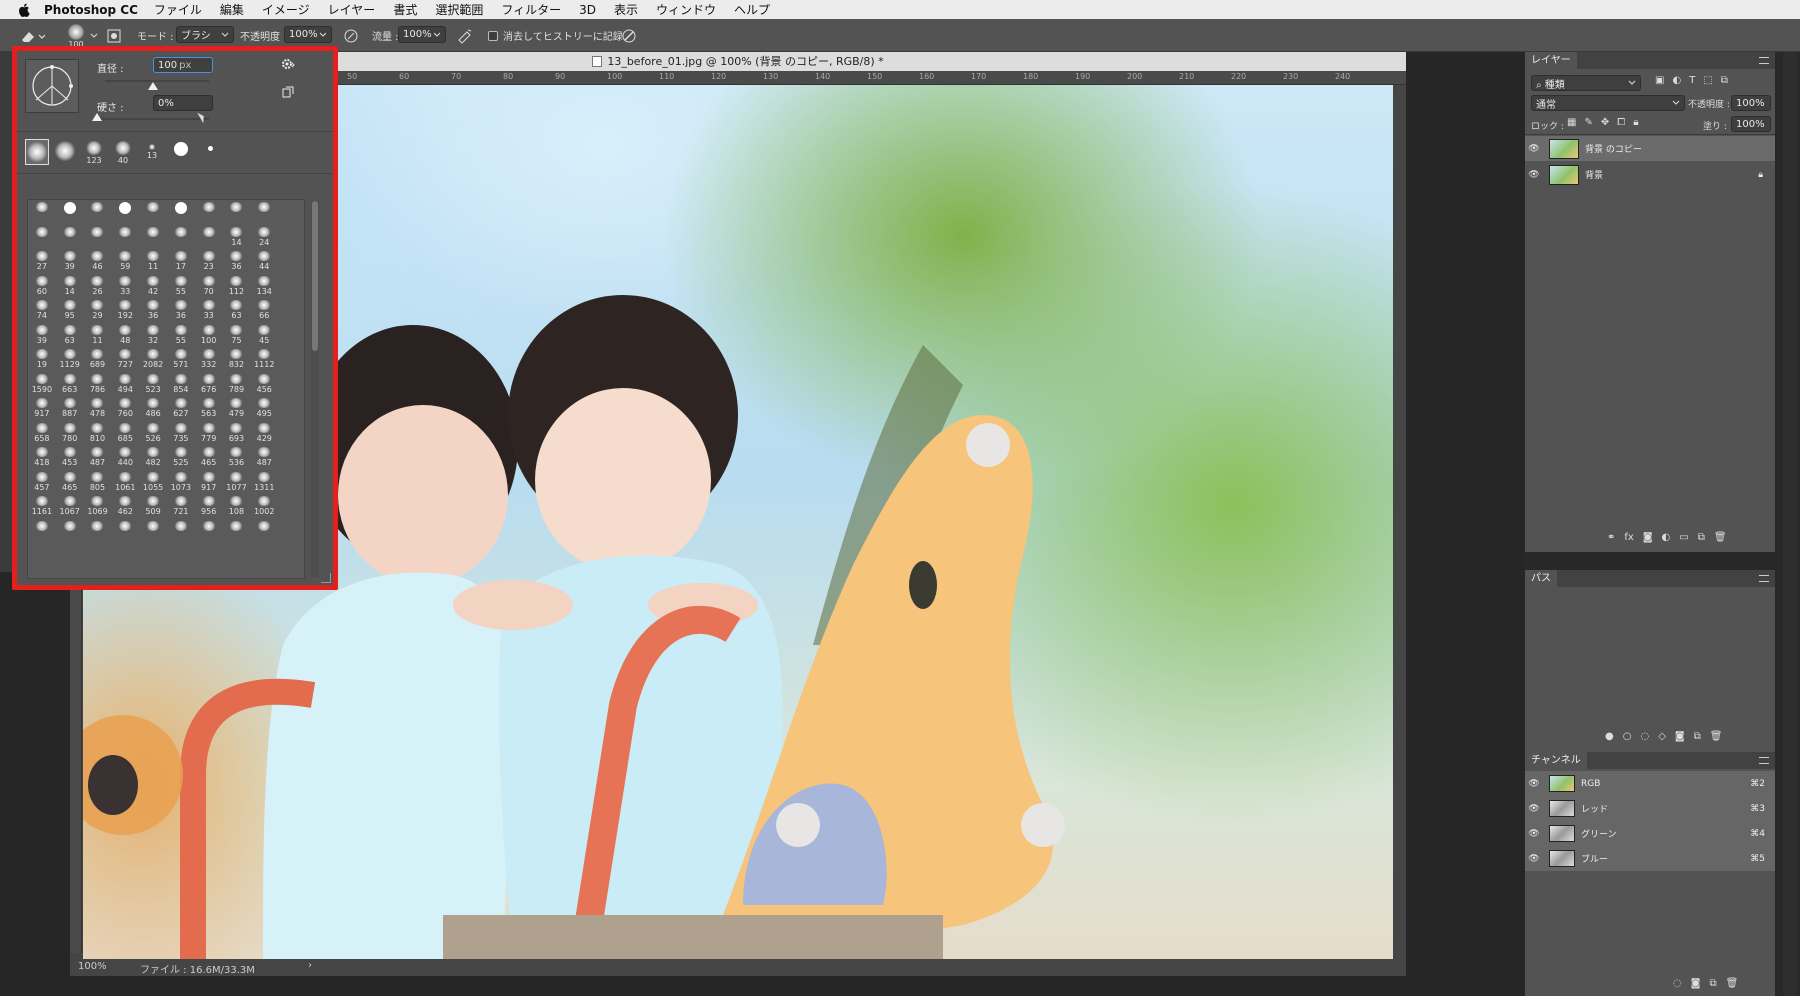 Image resolution: width=1800 pixels, height=996 pixels. What do you see at coordinates (1586, 83) in the screenshot?
I see `layer-filter-select: ⌕ 種類` at bounding box center [1586, 83].